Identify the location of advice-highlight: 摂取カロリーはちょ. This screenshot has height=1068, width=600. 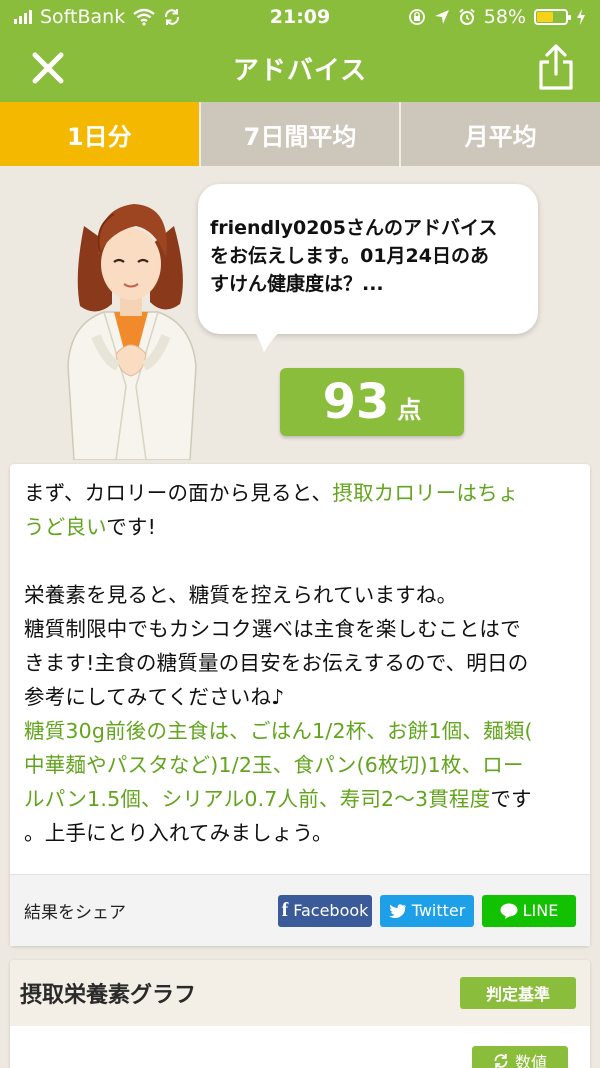
(425, 493).